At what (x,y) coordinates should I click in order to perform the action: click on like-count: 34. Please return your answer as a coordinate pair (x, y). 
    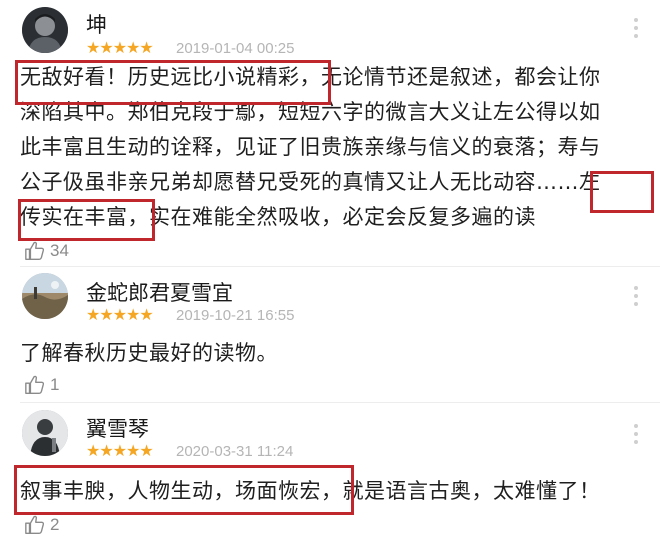
    Looking at the image, I should click on (59, 250).